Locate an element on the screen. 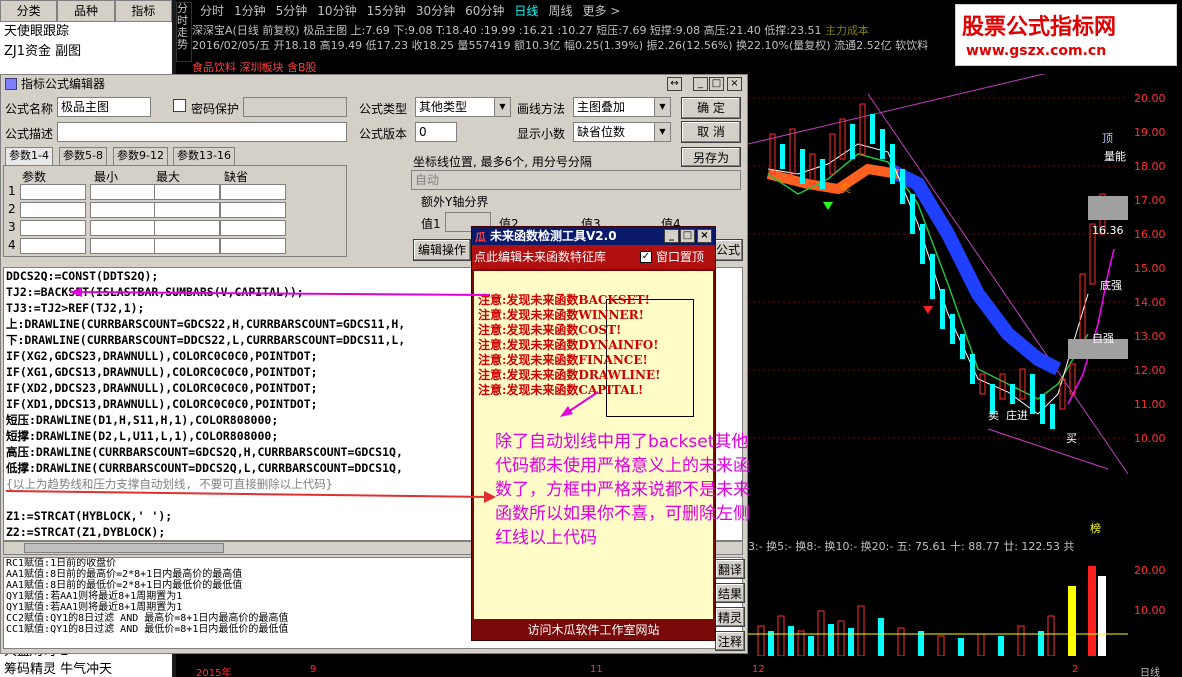 This screenshot has width=1182, height=677. wizard-button: 精灵 is located at coordinates (730, 617).